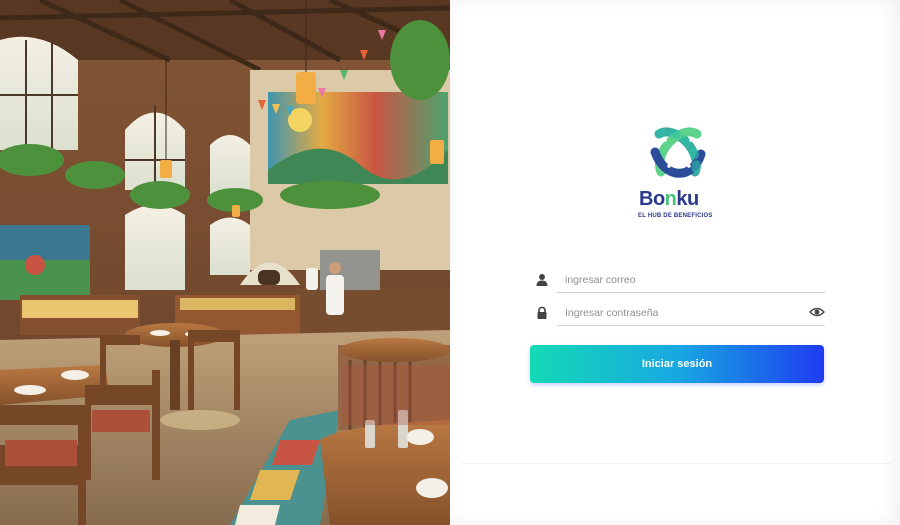  I want to click on brand-logo: Bonku EL HUB DE BENEFICIOS, so click(680, 172).